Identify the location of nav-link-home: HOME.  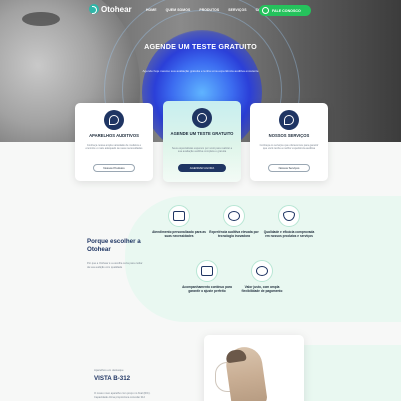
(151, 10).